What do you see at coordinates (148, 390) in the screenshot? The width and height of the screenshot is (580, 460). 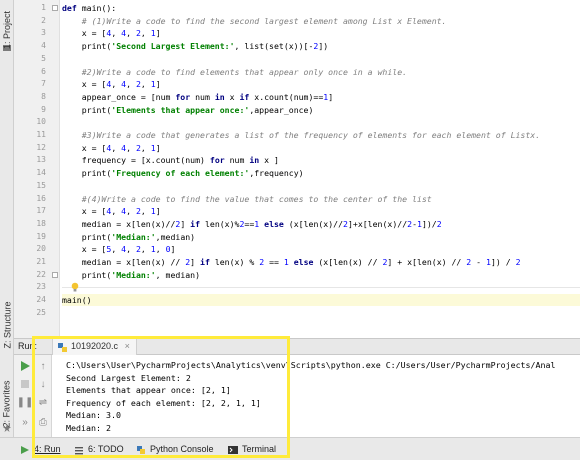 I see `console-line: Elements that appear once: [2, 1]` at bounding box center [148, 390].